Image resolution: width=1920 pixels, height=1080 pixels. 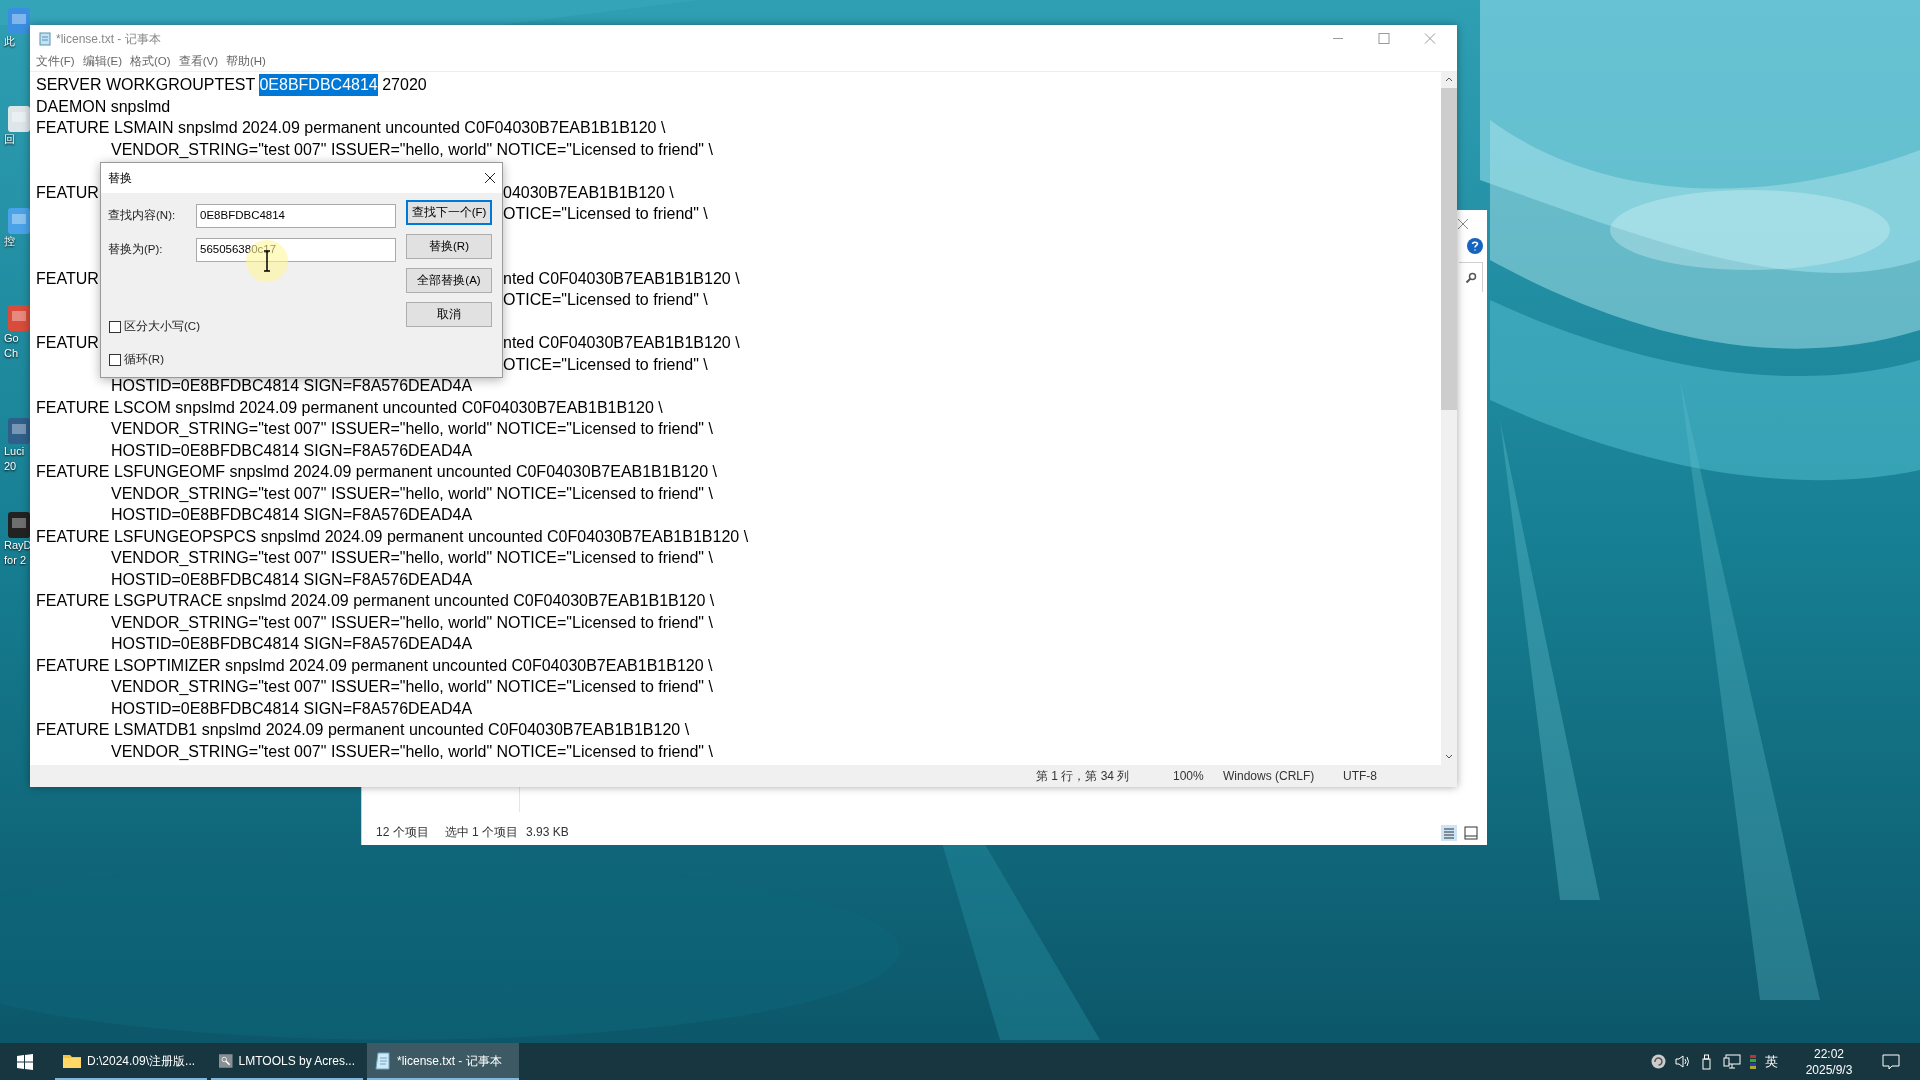 What do you see at coordinates (1658, 1061) in the screenshot?
I see `sync-icon` at bounding box center [1658, 1061].